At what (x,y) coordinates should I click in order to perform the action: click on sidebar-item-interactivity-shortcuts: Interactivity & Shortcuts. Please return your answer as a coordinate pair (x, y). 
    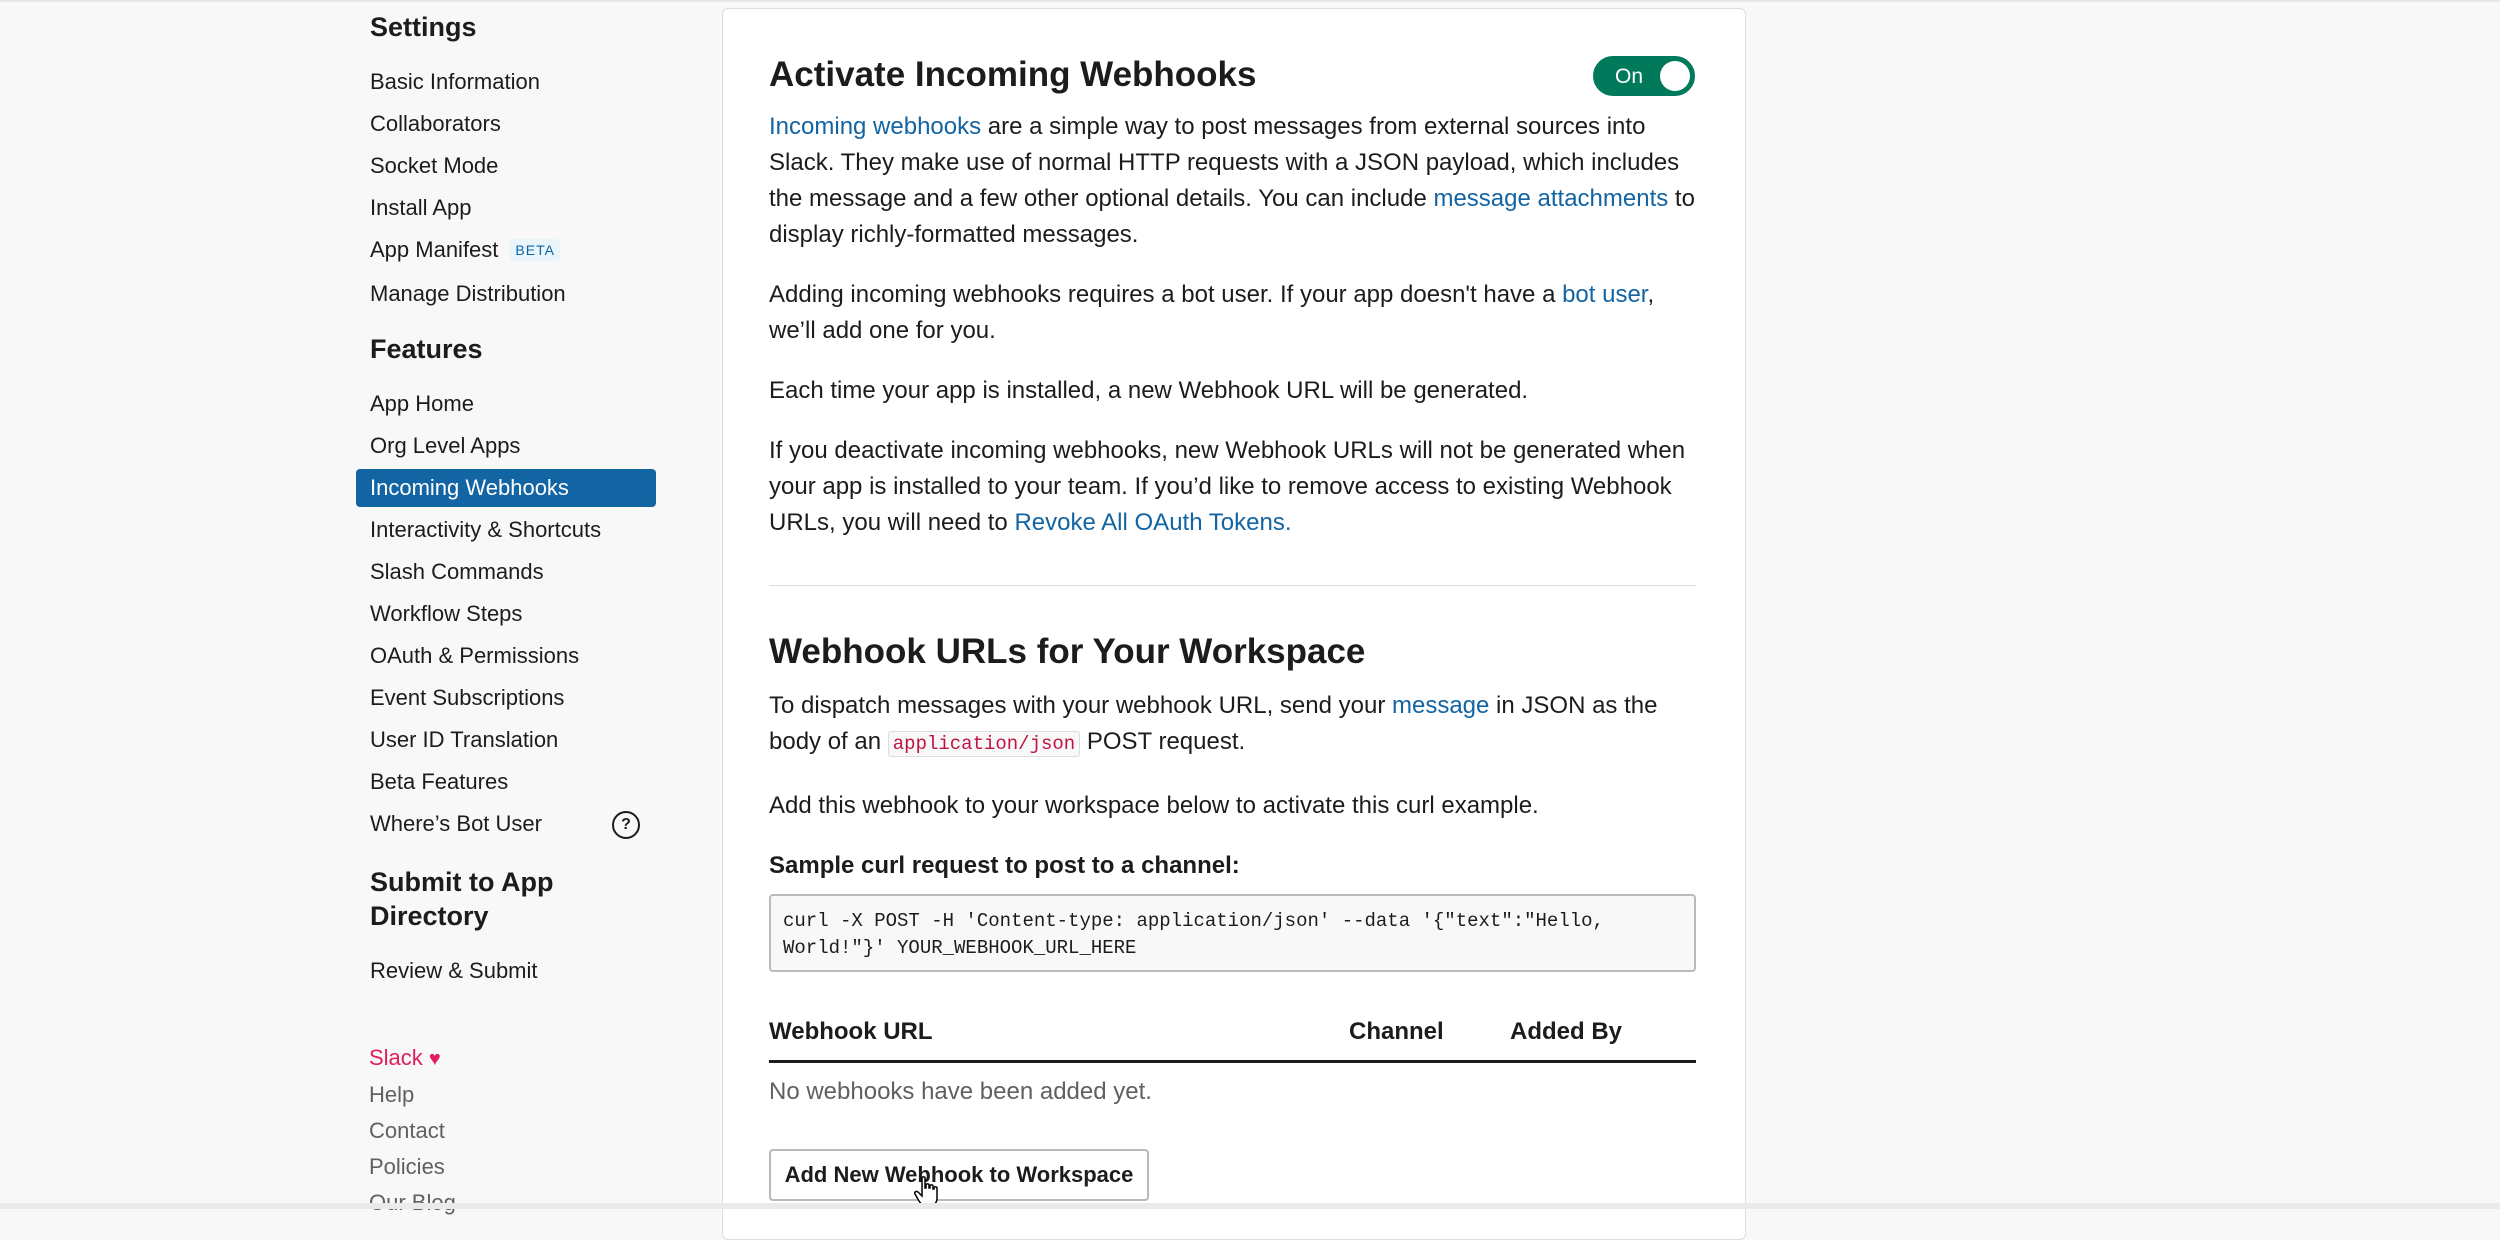
    Looking at the image, I should click on (506, 530).